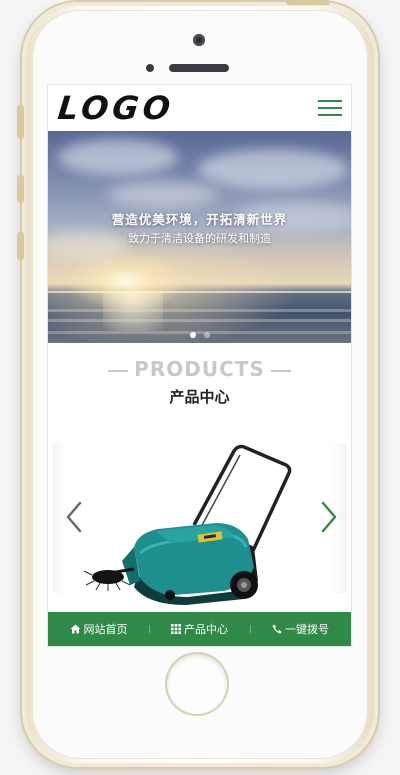 Image resolution: width=400 pixels, height=775 pixels. Describe the element at coordinates (116, 108) in the screenshot. I see `logo: LOGO` at that location.